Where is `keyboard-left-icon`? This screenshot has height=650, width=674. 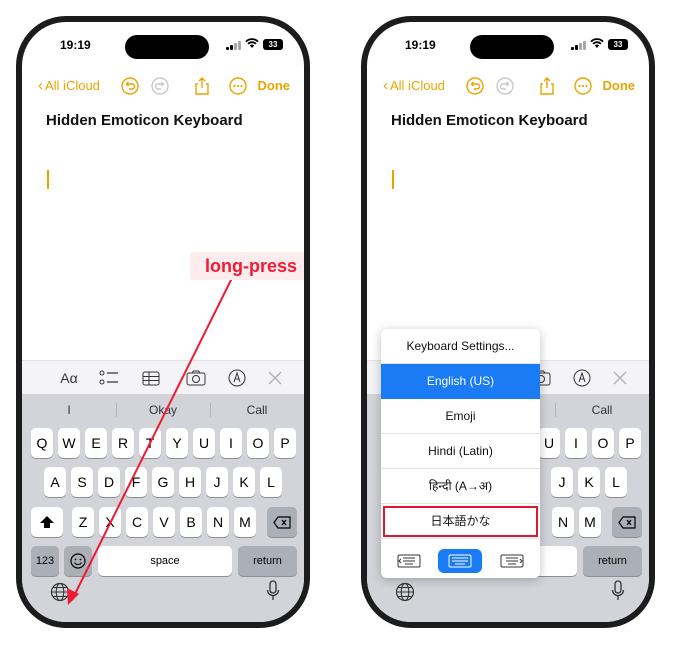 keyboard-left-icon is located at coordinates (409, 561).